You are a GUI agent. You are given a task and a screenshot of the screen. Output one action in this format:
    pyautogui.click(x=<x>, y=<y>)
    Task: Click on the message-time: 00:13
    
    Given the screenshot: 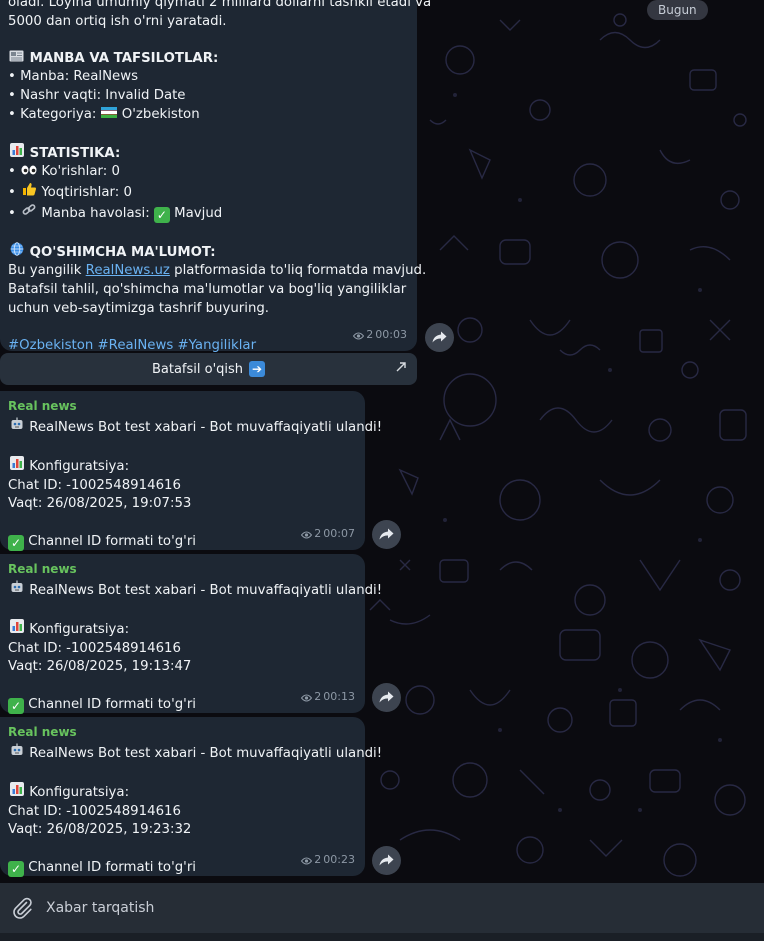 What is the action you would take?
    pyautogui.click(x=339, y=697)
    